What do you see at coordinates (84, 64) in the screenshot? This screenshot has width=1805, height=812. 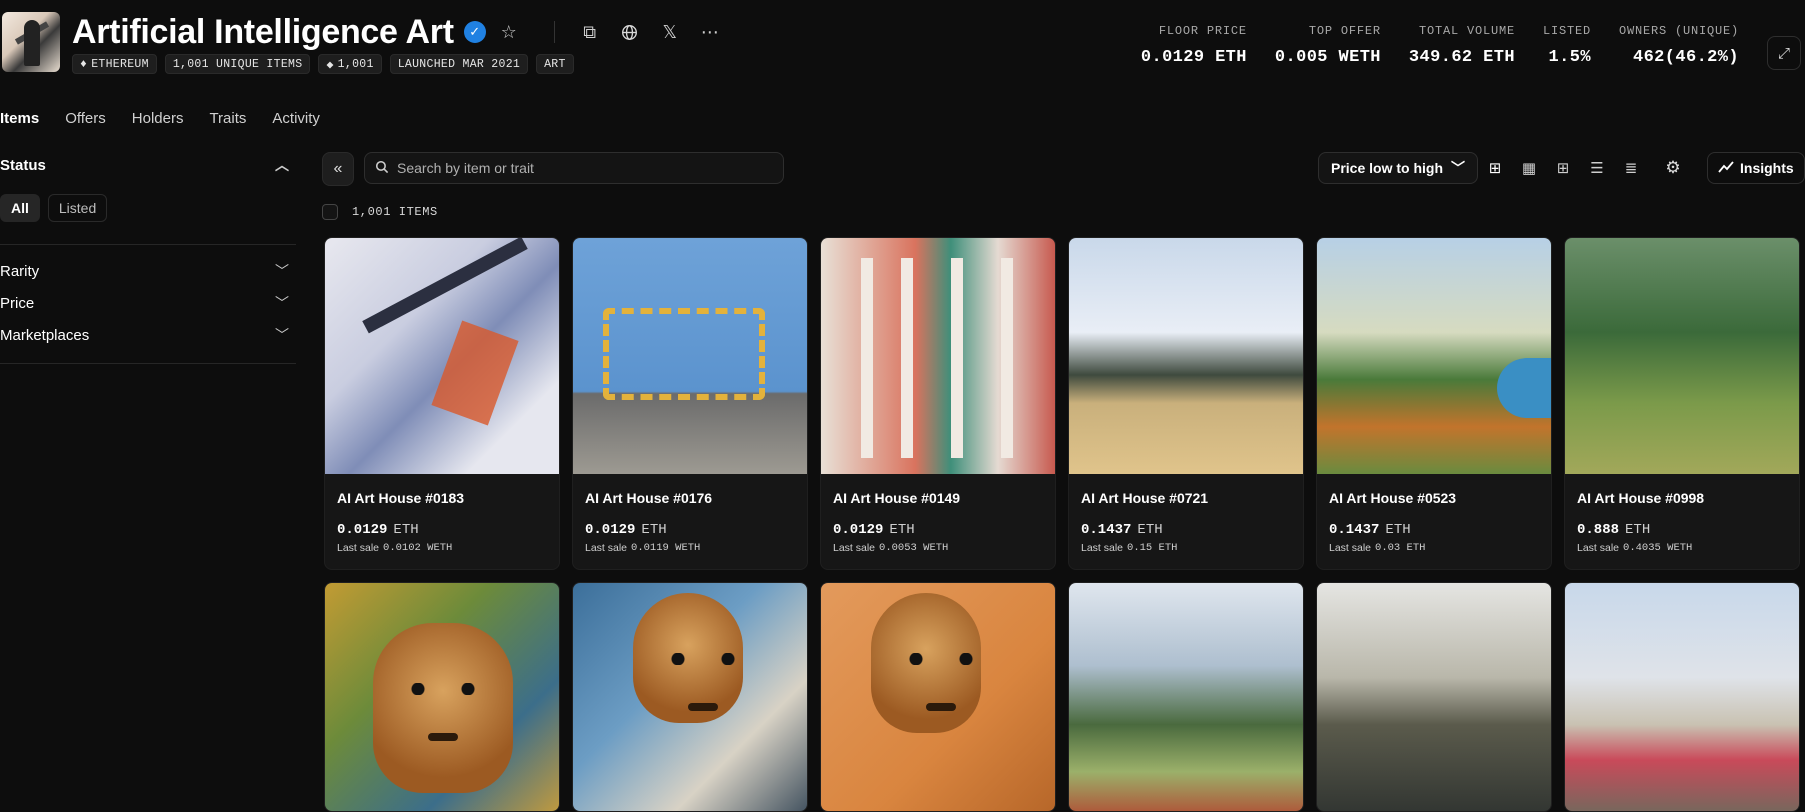 I see `ethereum-icon: ♦` at bounding box center [84, 64].